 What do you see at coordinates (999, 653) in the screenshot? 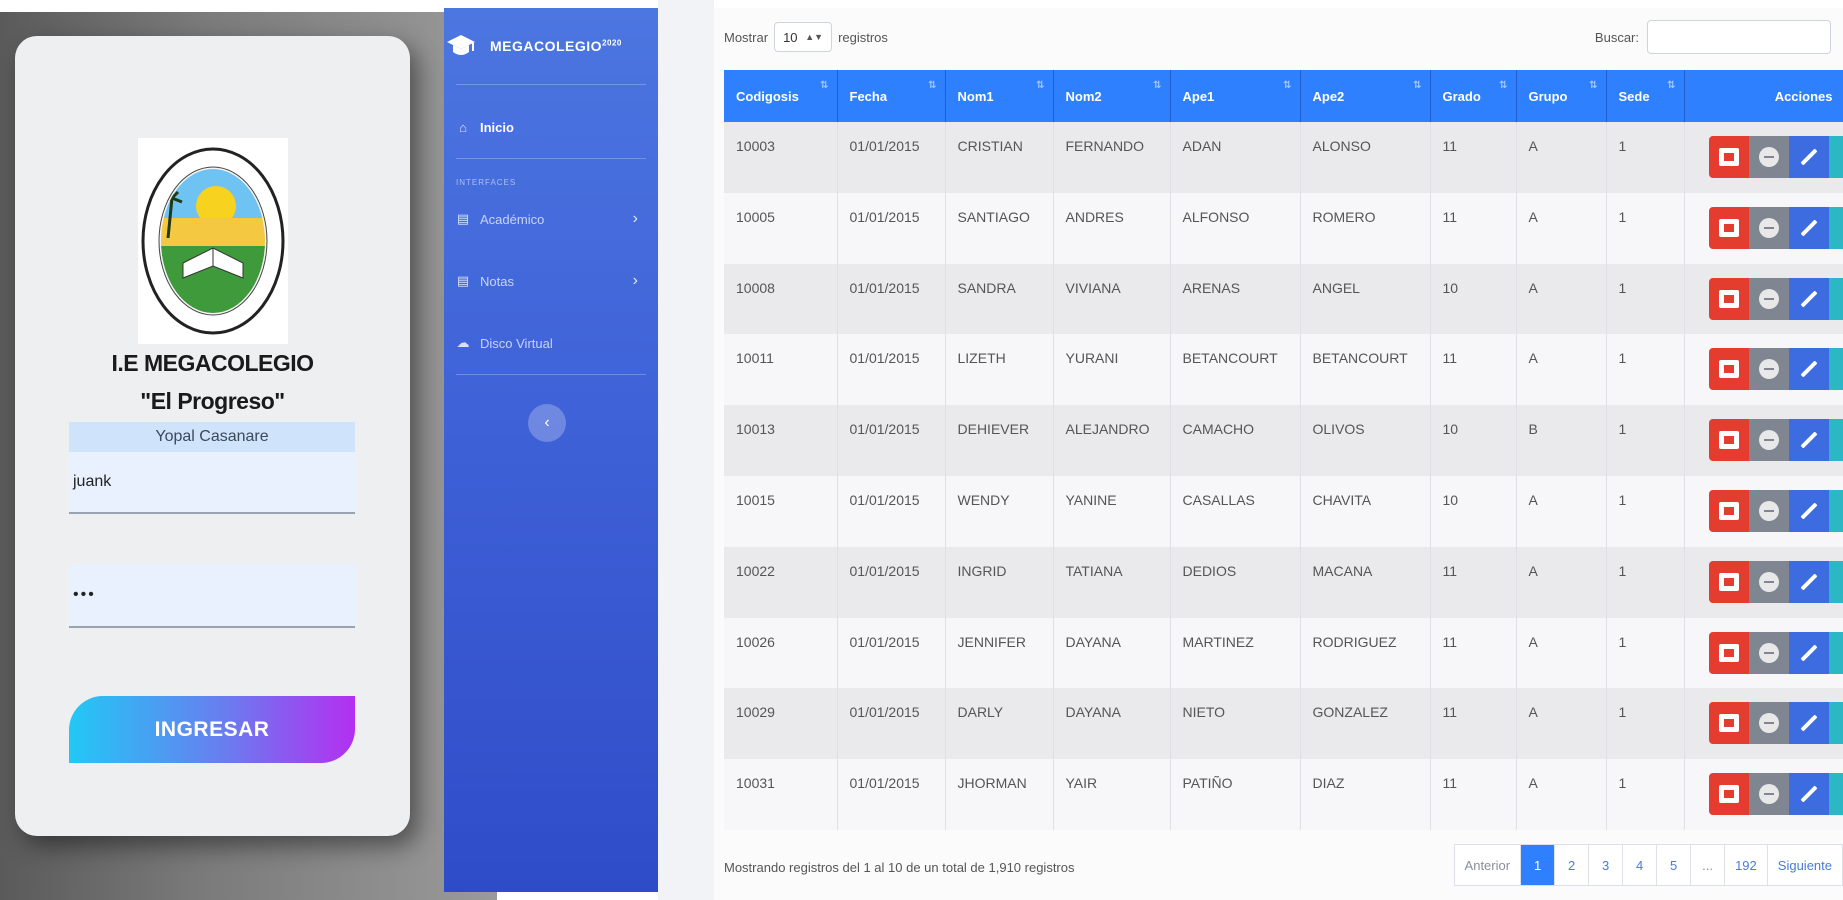
I see `cell-nom1: JENNIFER` at bounding box center [999, 653].